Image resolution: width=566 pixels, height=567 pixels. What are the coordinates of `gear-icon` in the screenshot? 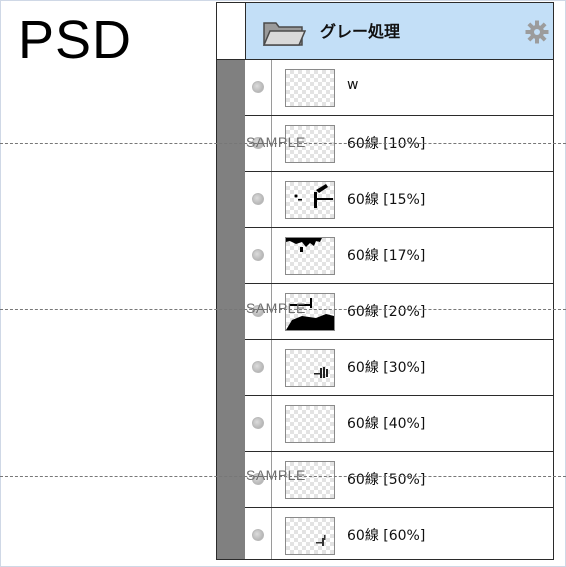 It's located at (537, 32).